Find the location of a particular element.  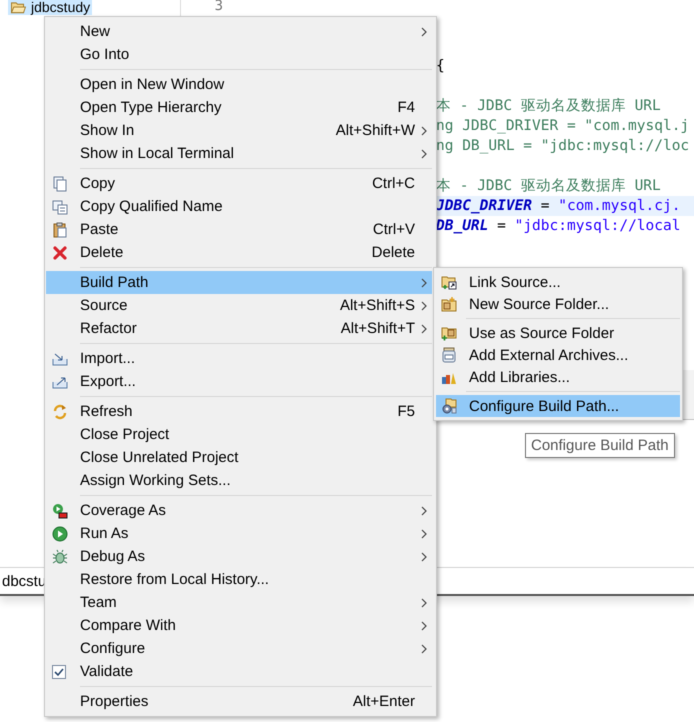

code-text: "com.mysql.cj. is located at coordinates (619, 206).